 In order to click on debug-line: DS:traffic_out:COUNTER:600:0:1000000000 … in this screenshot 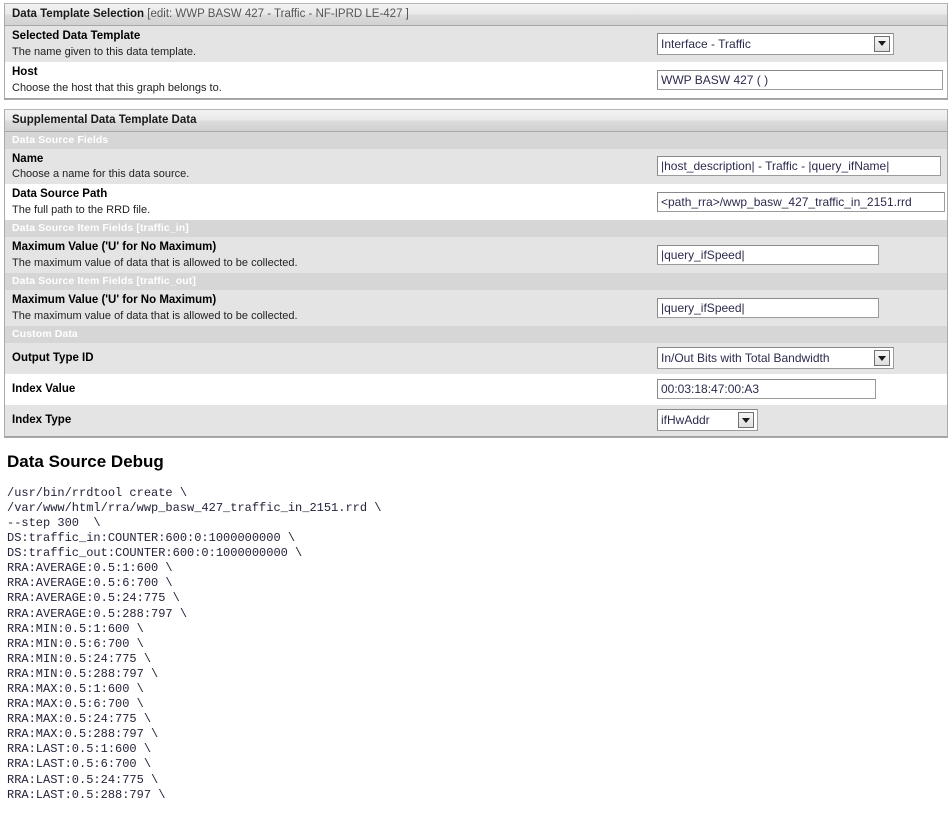, I will do `click(155, 553)`.